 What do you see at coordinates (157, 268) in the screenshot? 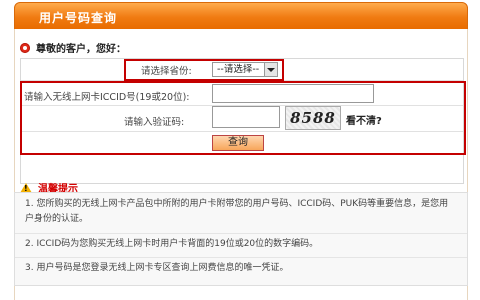
I see `tip-item: 3. 用户号码是您登录无线上网卡专区查询上网费信息的唯一凭证。` at bounding box center [157, 268].